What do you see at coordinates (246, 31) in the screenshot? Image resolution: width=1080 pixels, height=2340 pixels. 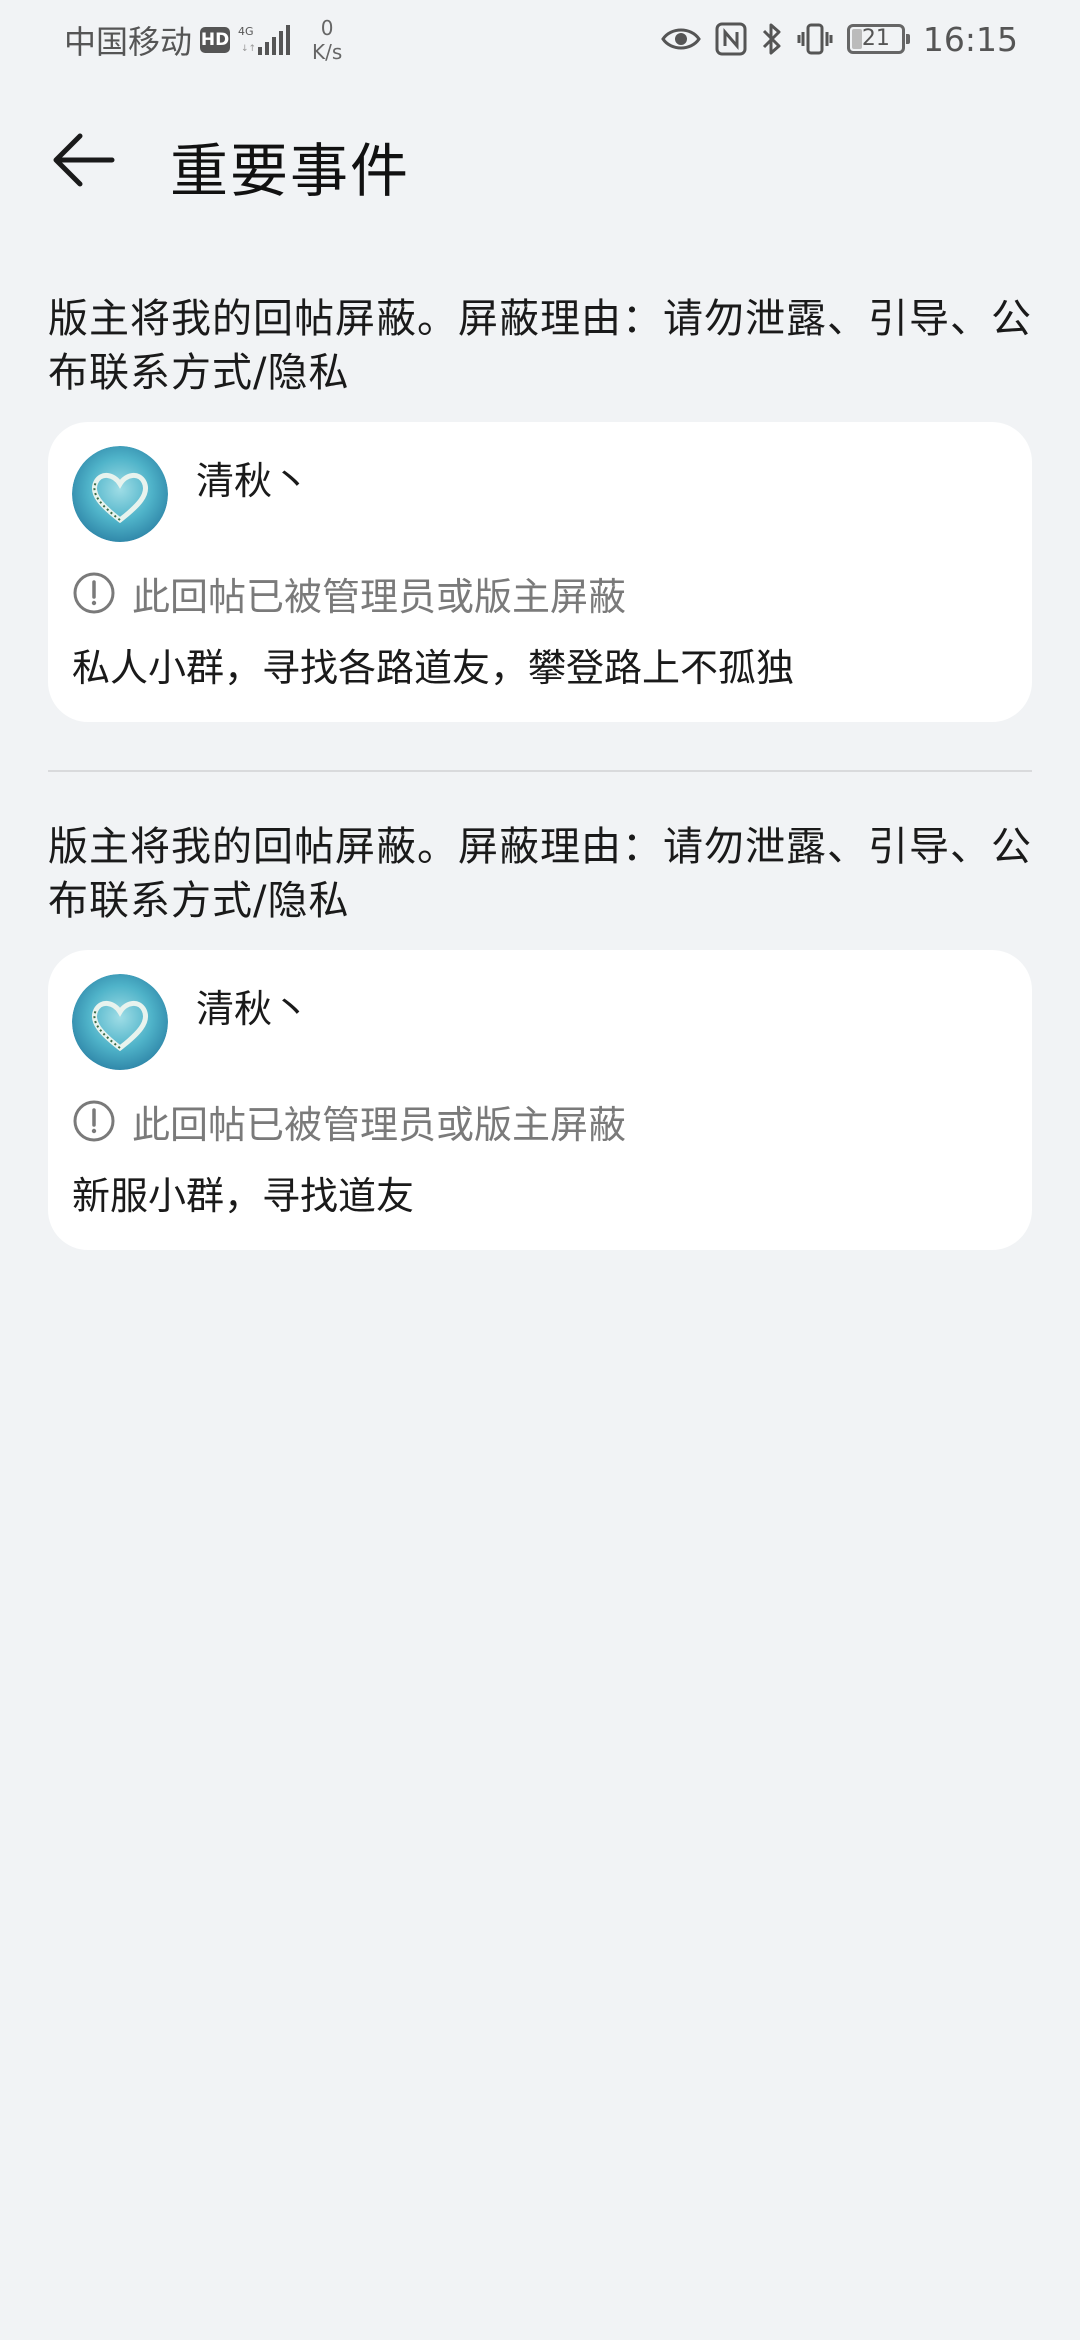 I see `network-type: 4G` at bounding box center [246, 31].